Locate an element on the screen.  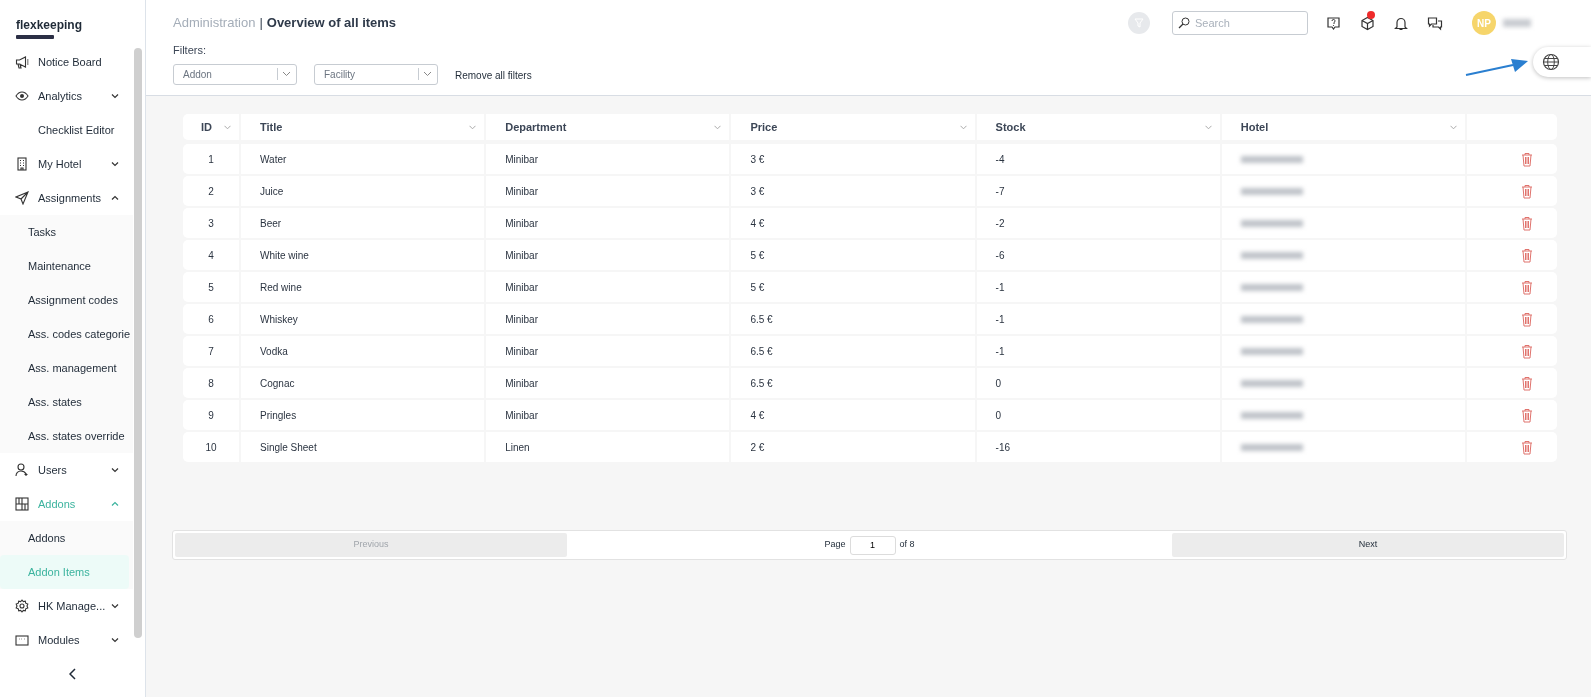
sidebar-subitem: Ass. codes categorie is located at coordinates (66, 334).